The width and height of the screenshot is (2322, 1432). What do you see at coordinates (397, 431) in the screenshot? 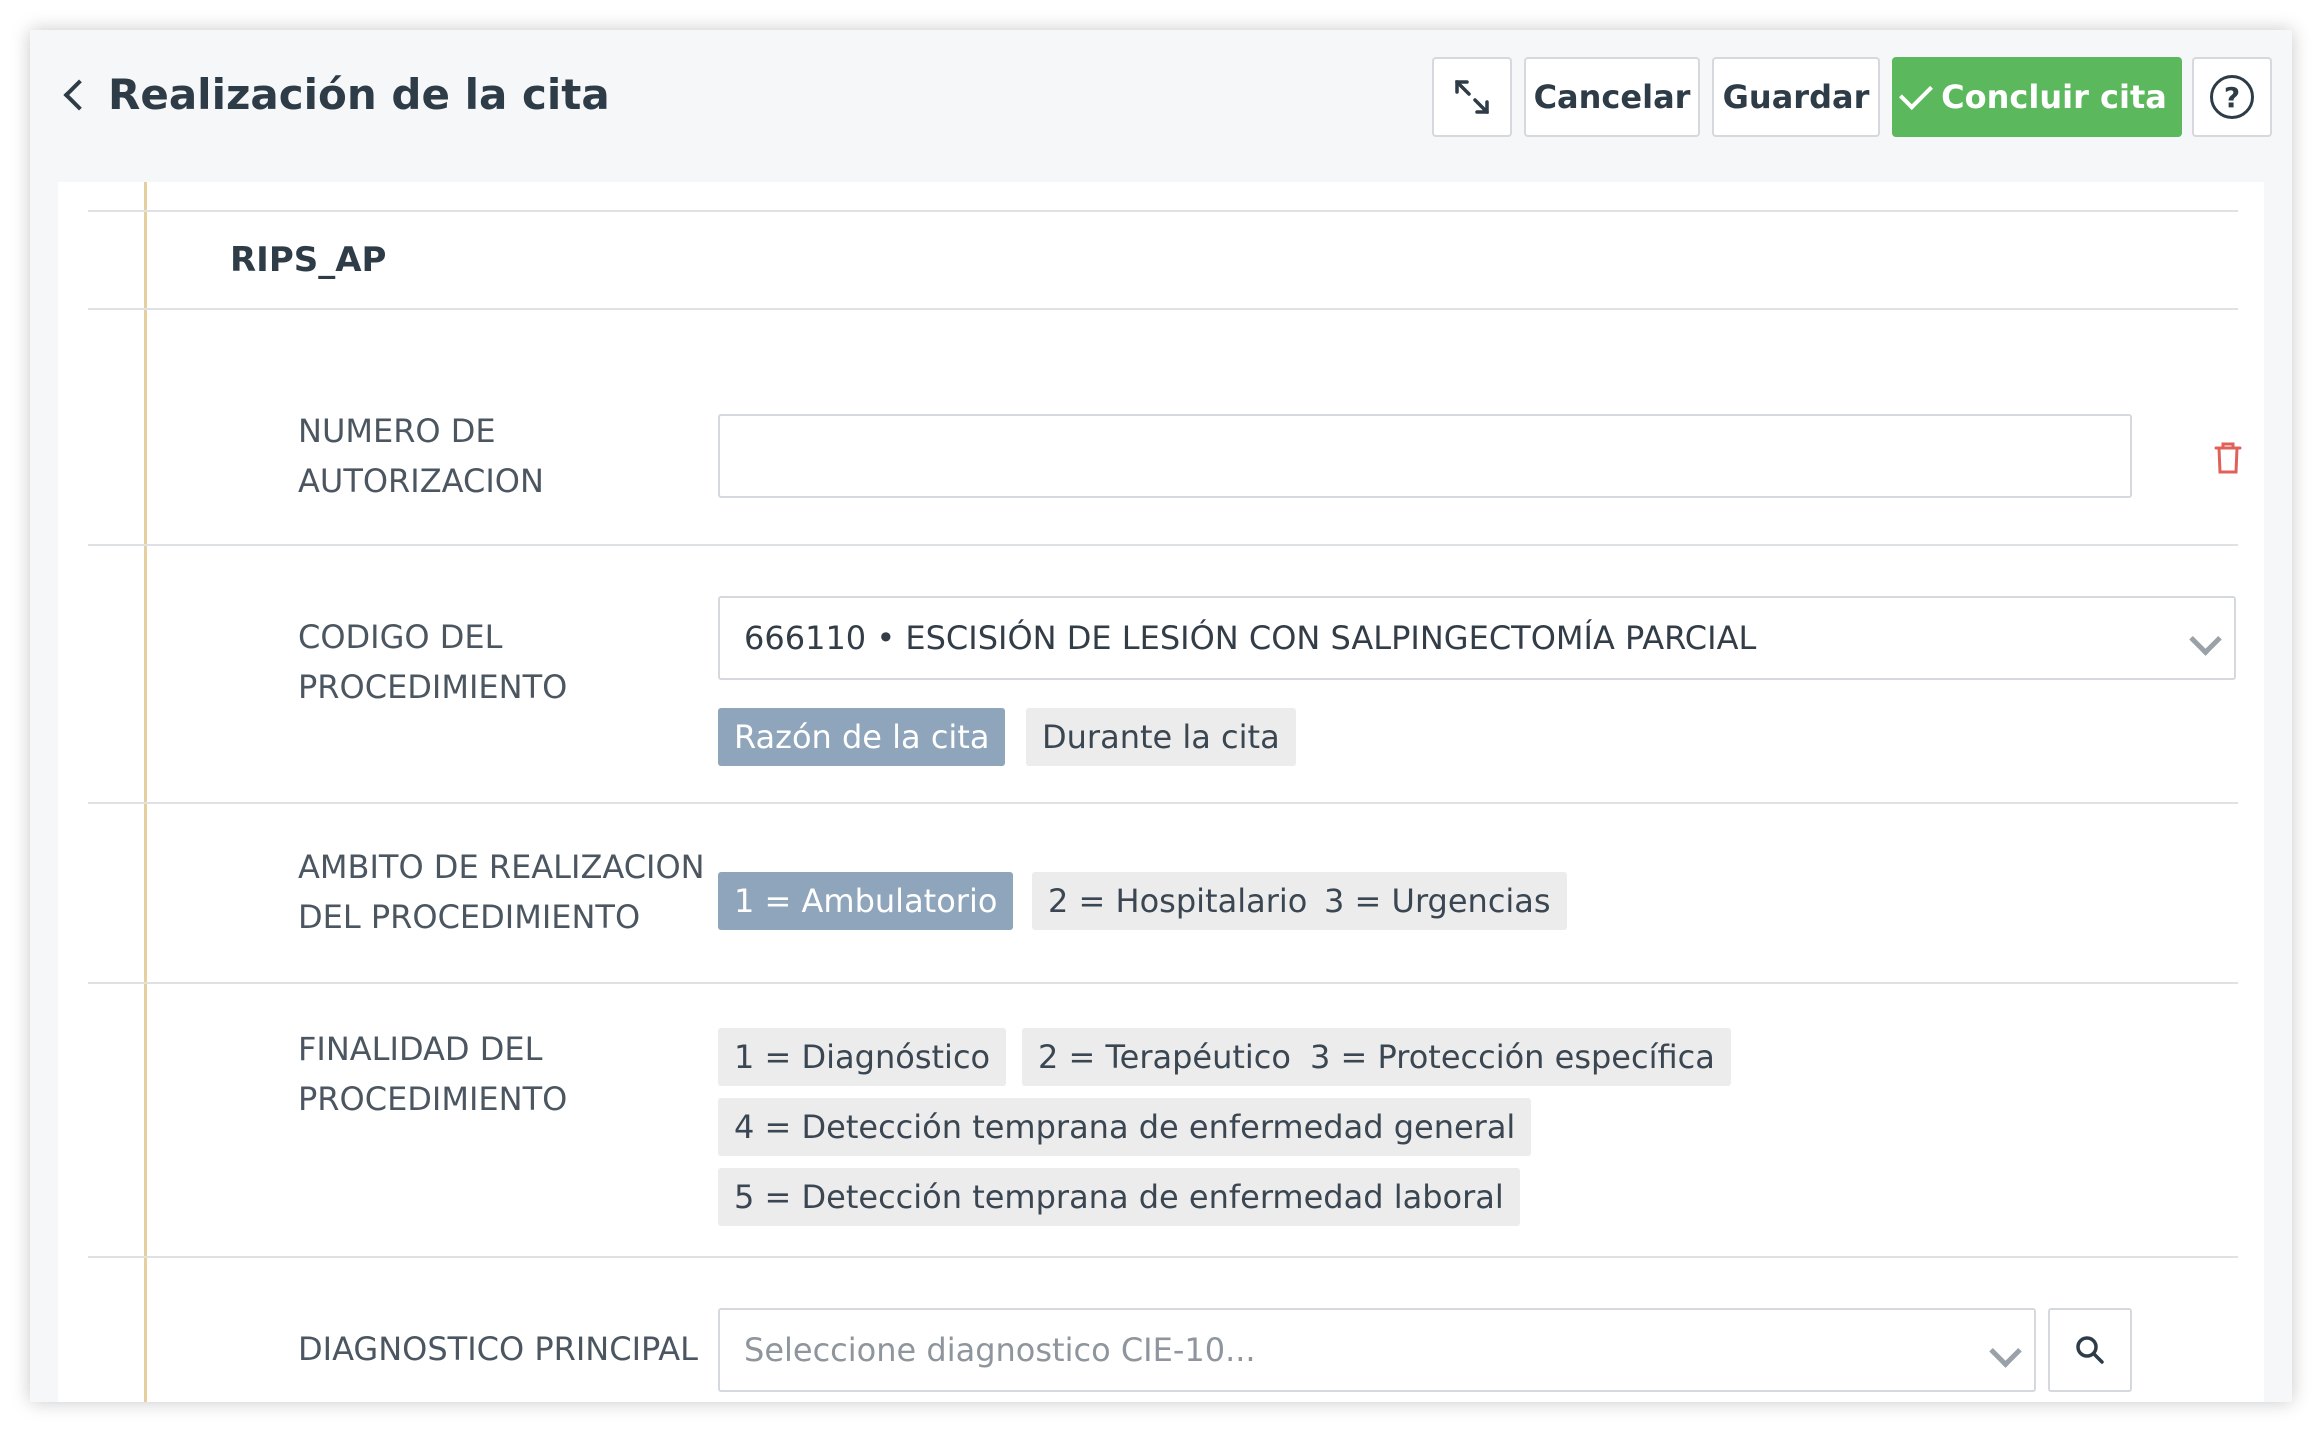
I see `authorization-label-line1: NUMERO DE` at bounding box center [397, 431].